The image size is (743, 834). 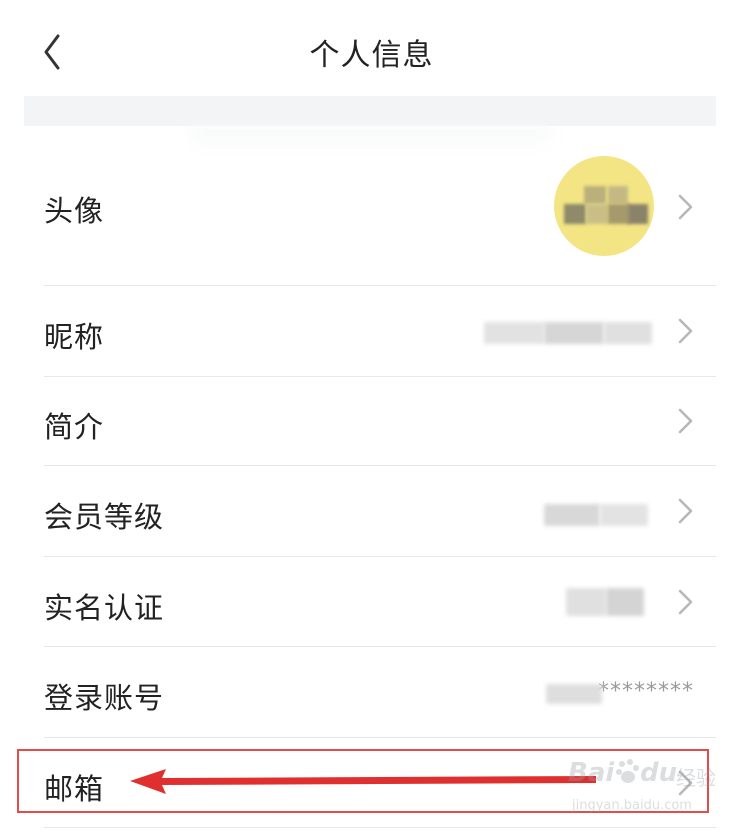 What do you see at coordinates (632, 805) in the screenshot?
I see `watermark-url: jingyan.baidu.com` at bounding box center [632, 805].